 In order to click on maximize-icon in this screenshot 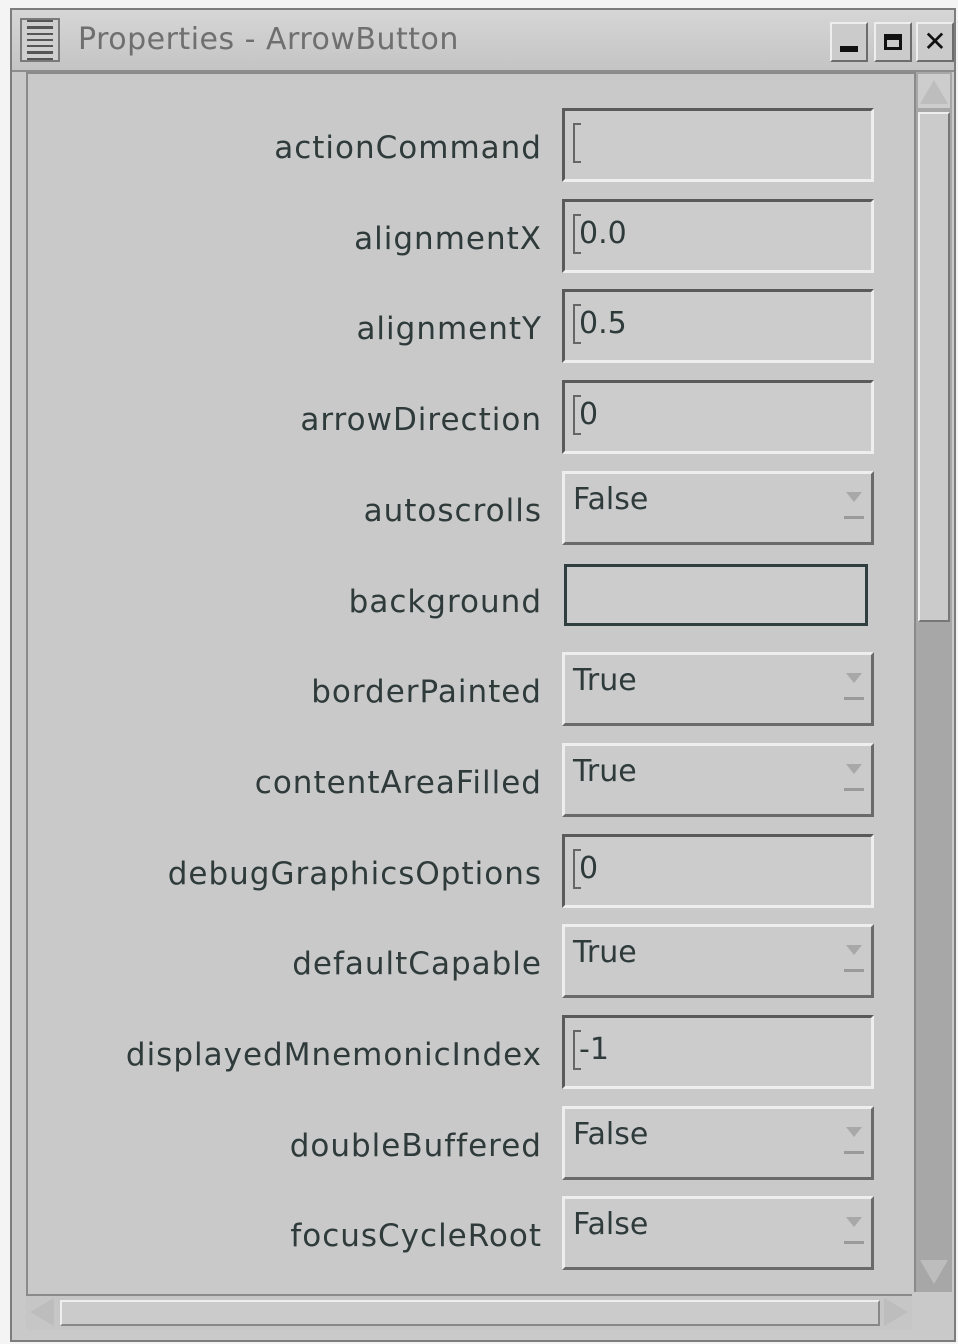, I will do `click(893, 42)`.